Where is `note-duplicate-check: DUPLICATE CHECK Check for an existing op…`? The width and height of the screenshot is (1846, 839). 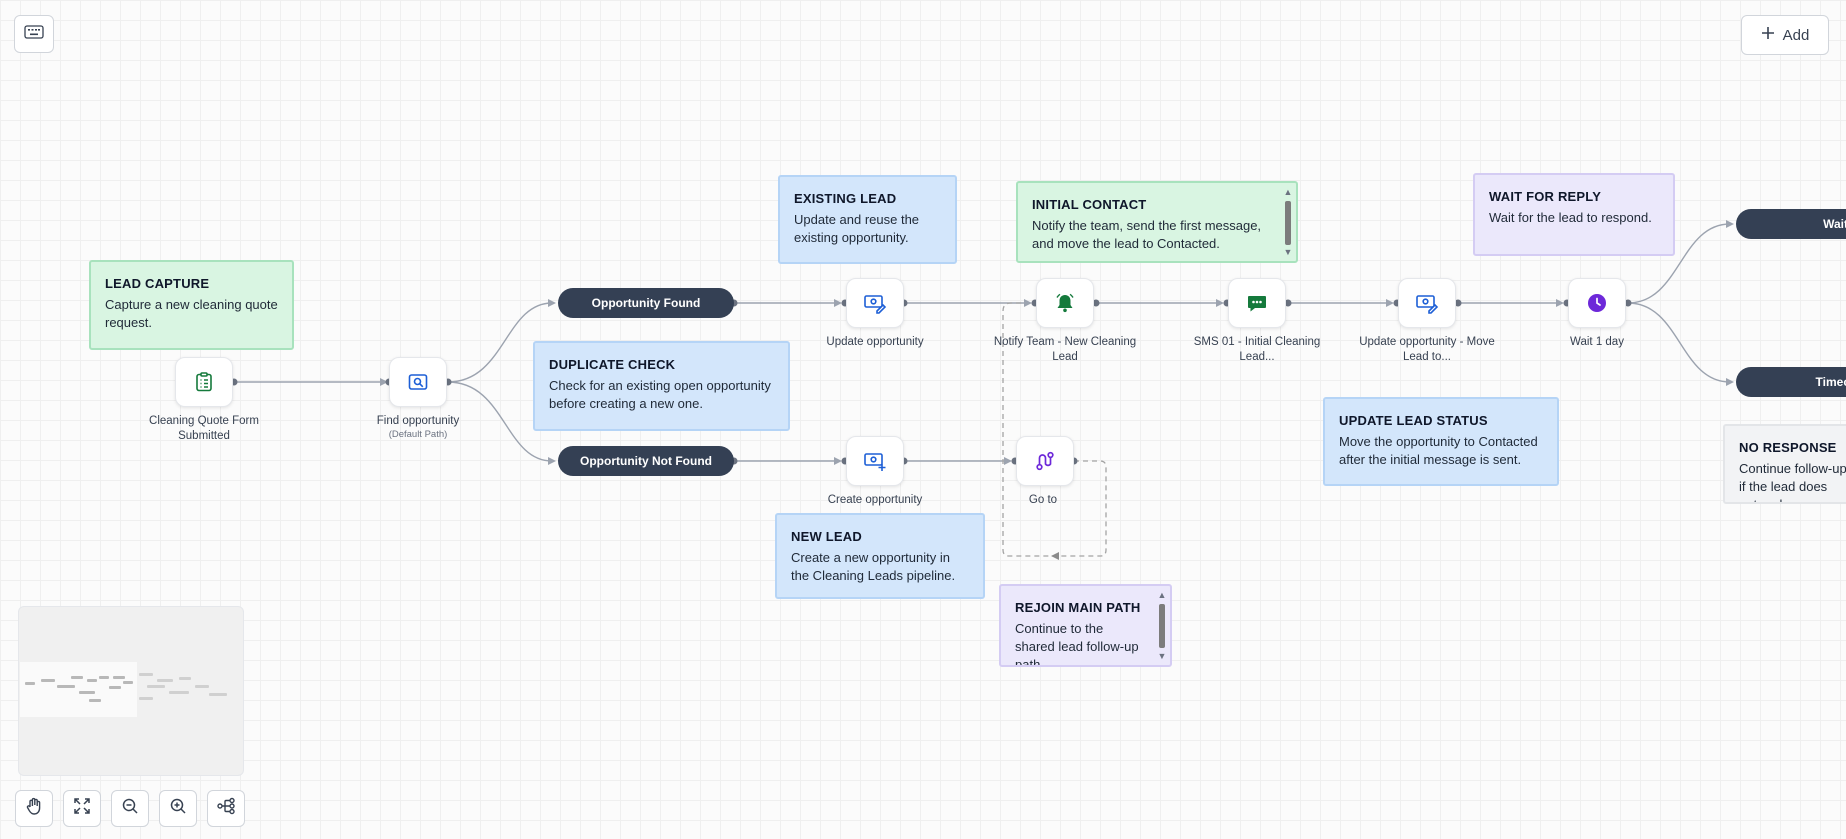 note-duplicate-check: DUPLICATE CHECK Check for an existing op… is located at coordinates (661, 386).